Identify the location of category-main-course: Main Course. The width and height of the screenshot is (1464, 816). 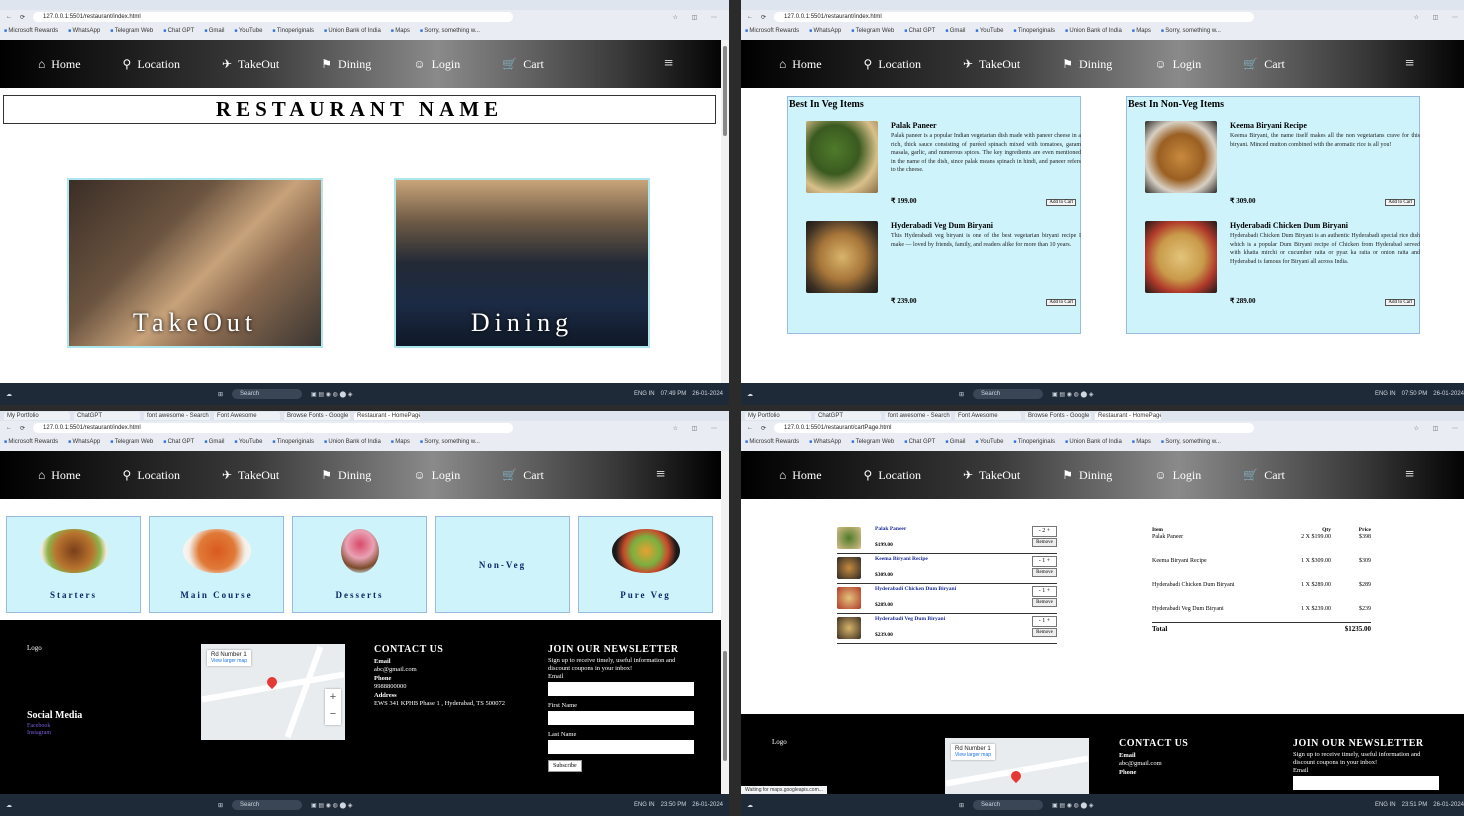
(216, 564).